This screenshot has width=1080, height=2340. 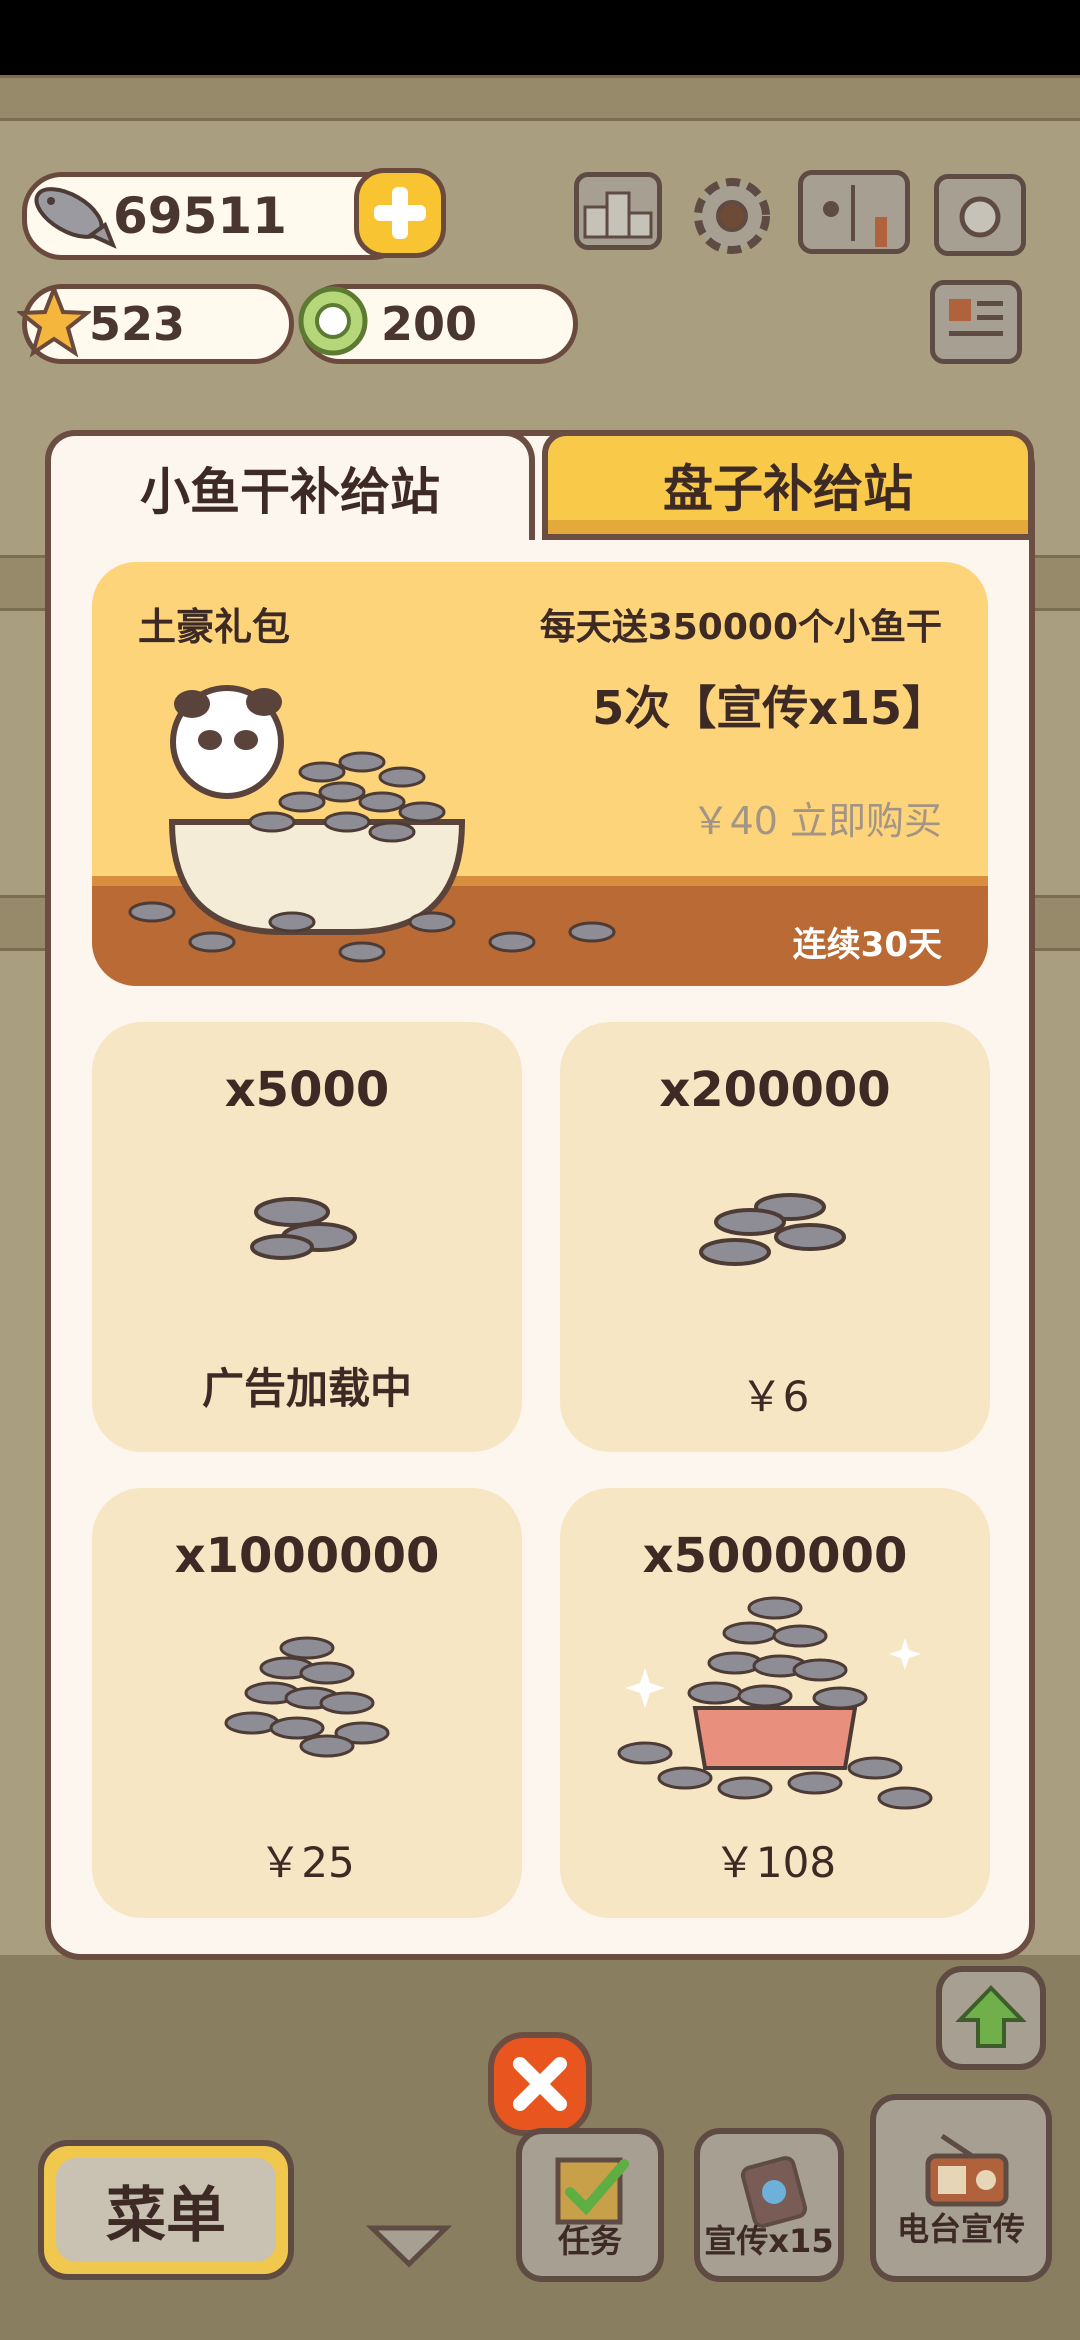 I want to click on radio-label: 电台宣传, so click(x=960, y=2229).